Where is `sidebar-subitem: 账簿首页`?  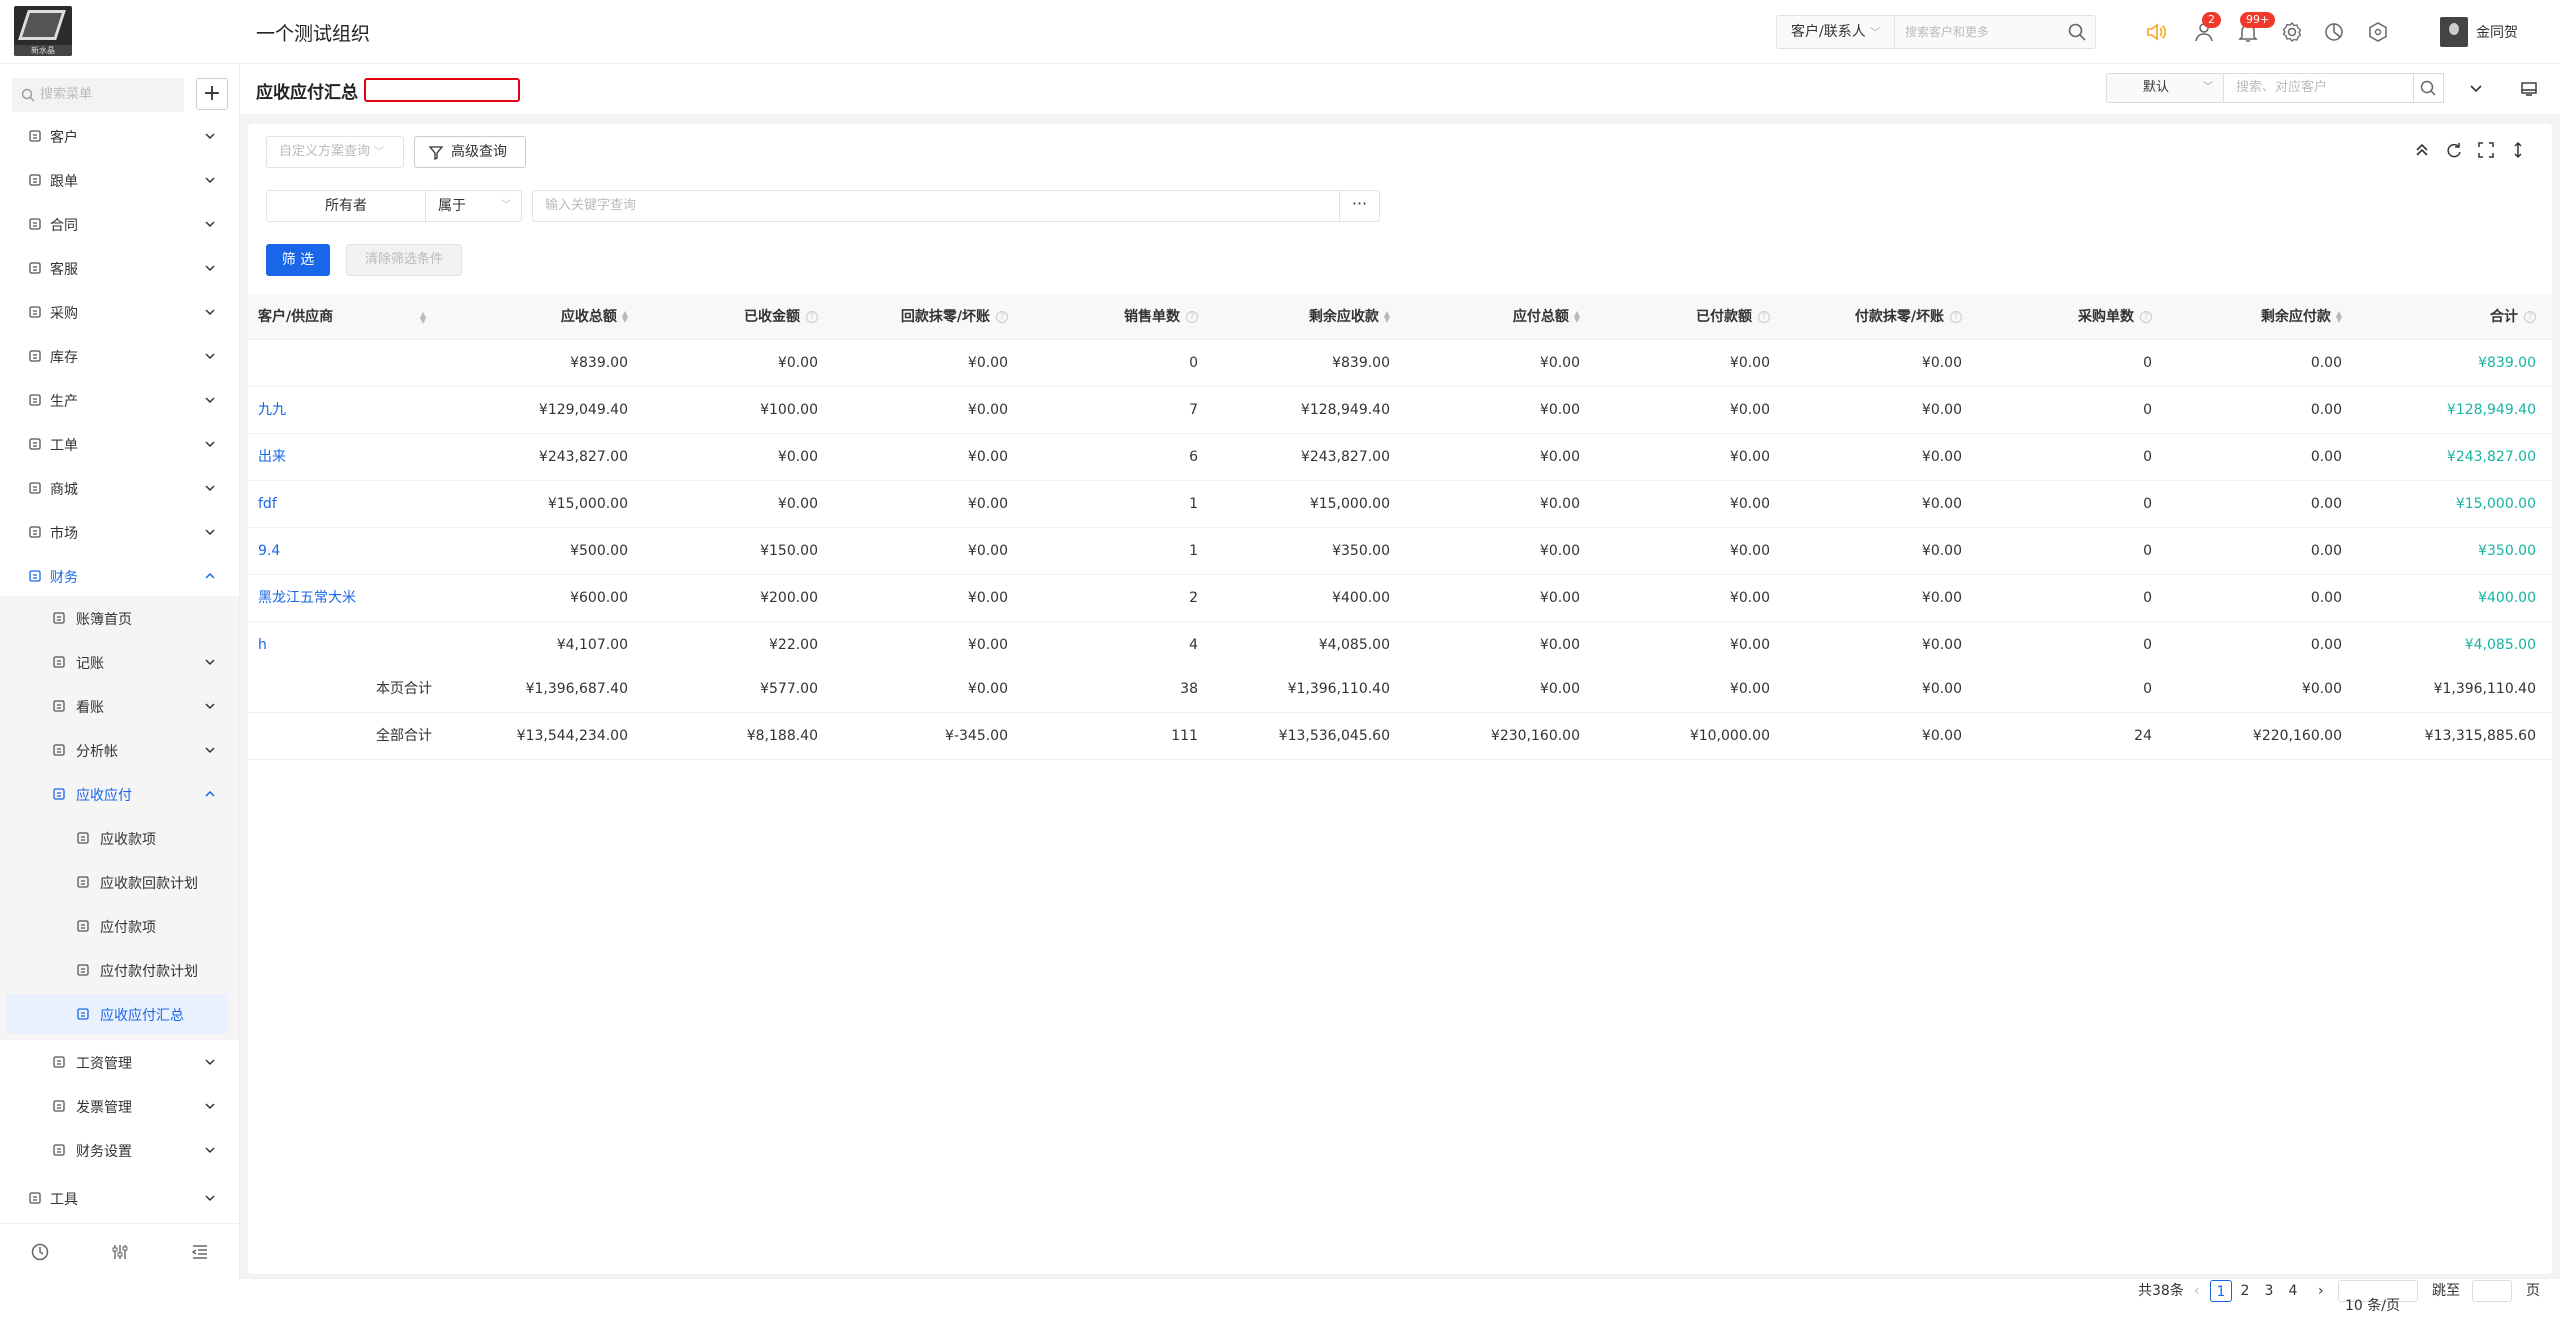 sidebar-subitem: 账簿首页 is located at coordinates (119, 618).